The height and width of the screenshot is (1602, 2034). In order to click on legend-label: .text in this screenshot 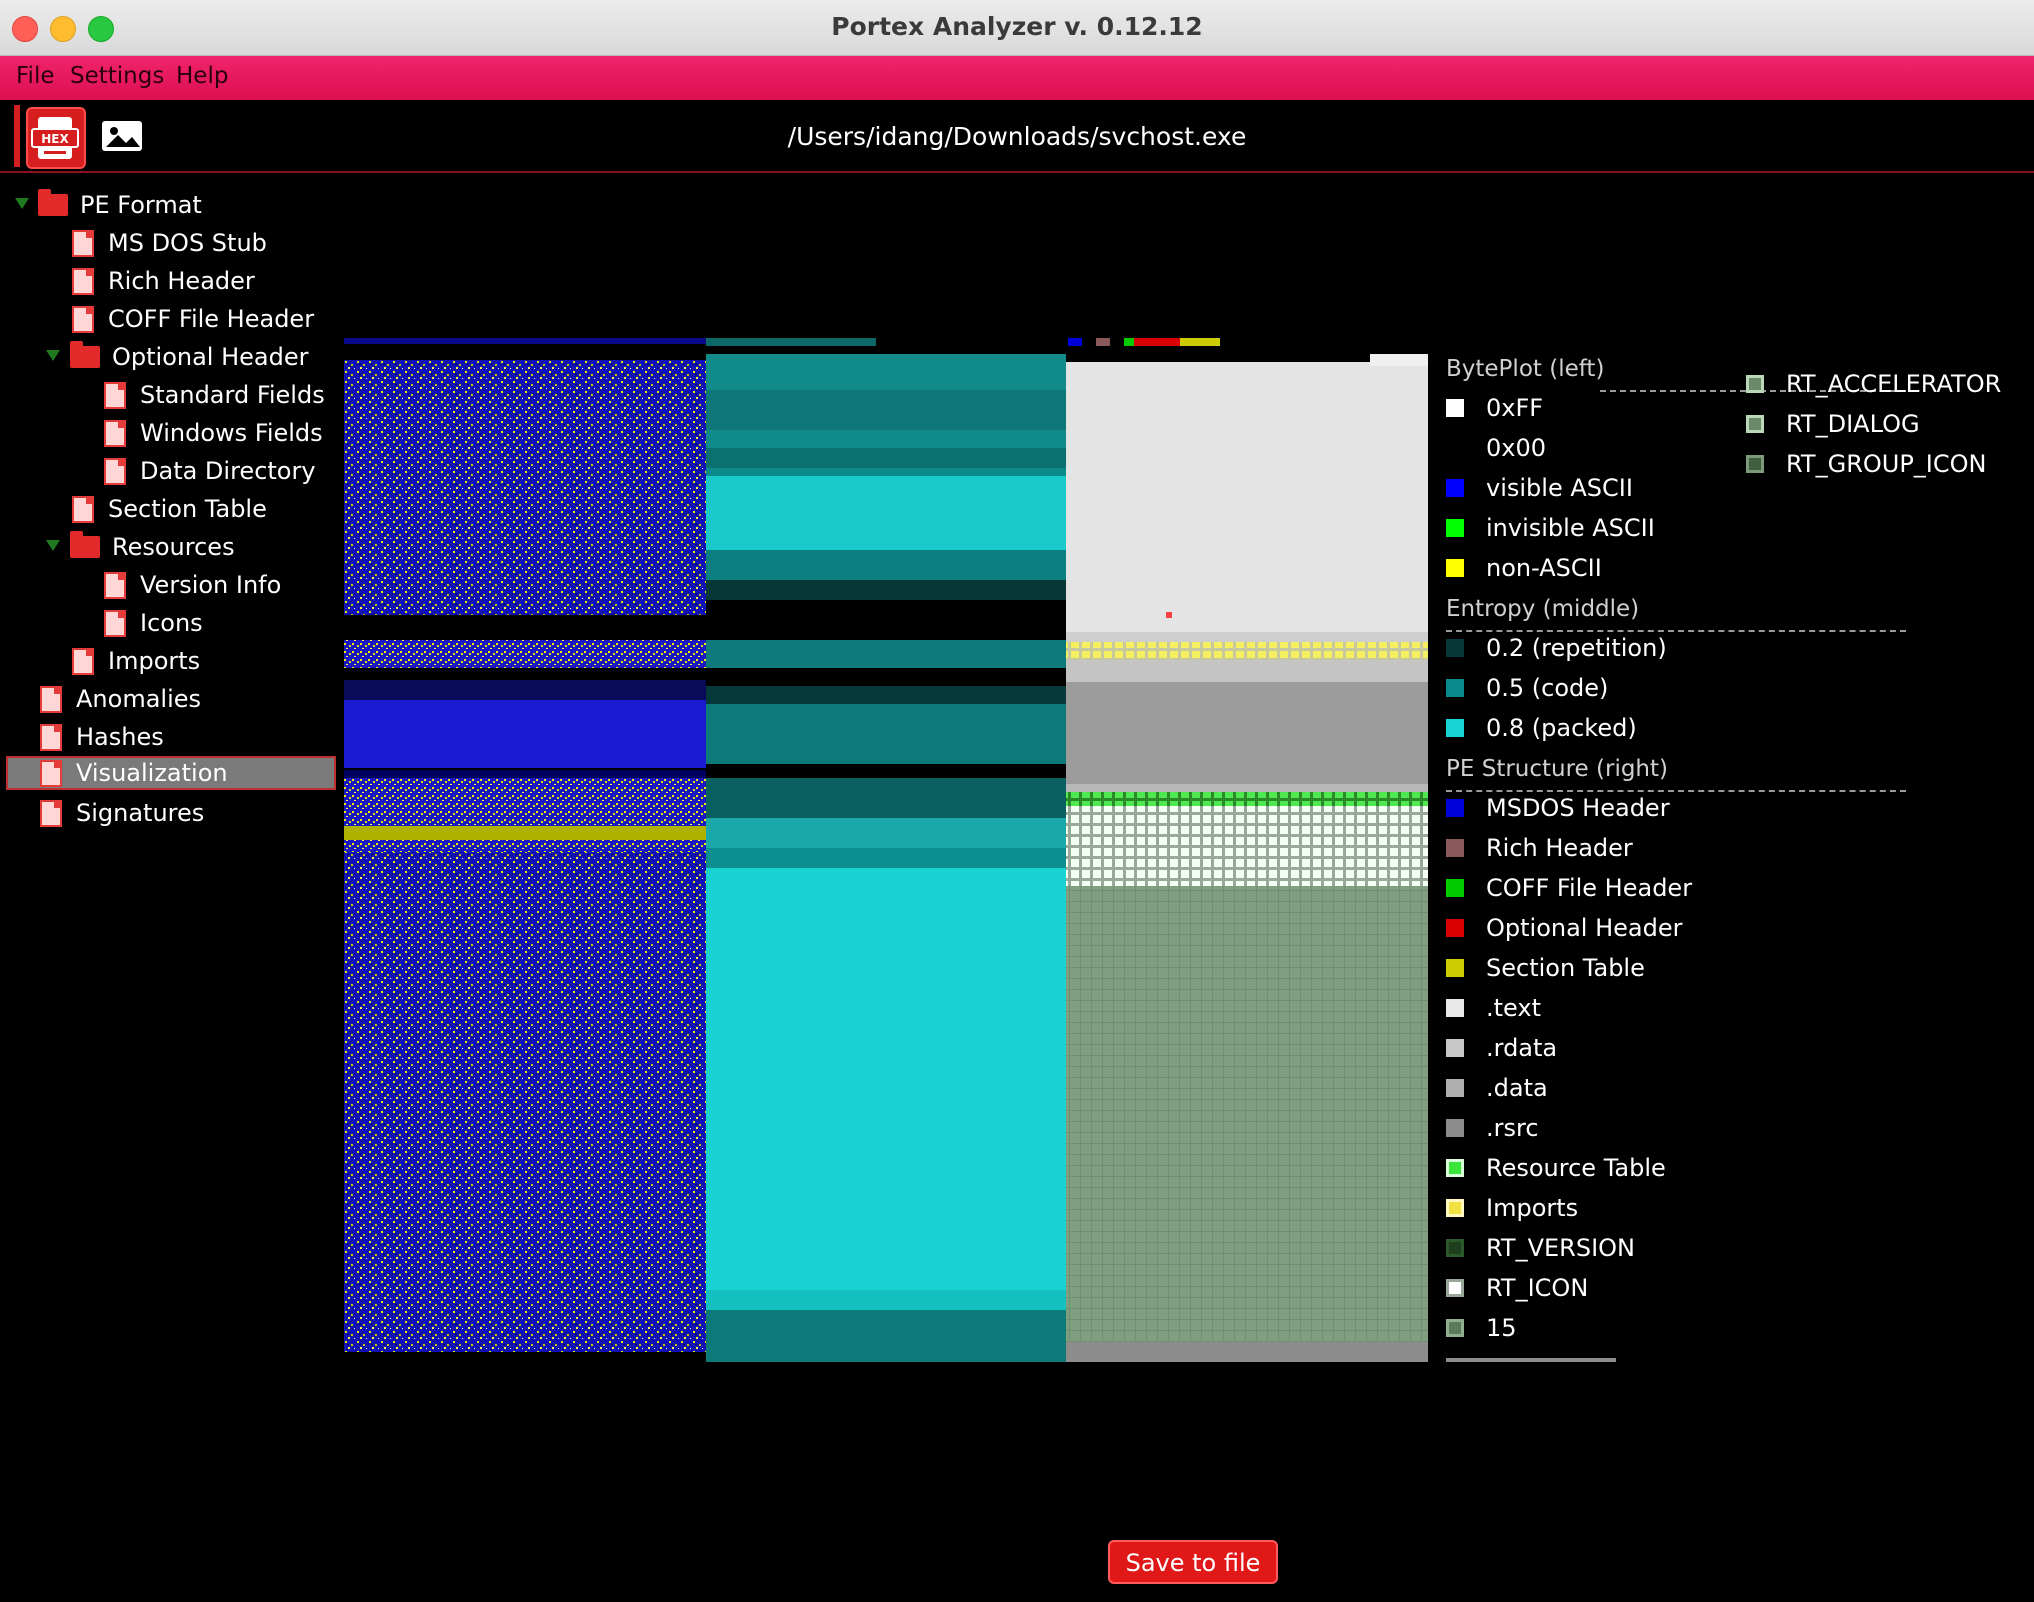, I will do `click(1513, 1008)`.